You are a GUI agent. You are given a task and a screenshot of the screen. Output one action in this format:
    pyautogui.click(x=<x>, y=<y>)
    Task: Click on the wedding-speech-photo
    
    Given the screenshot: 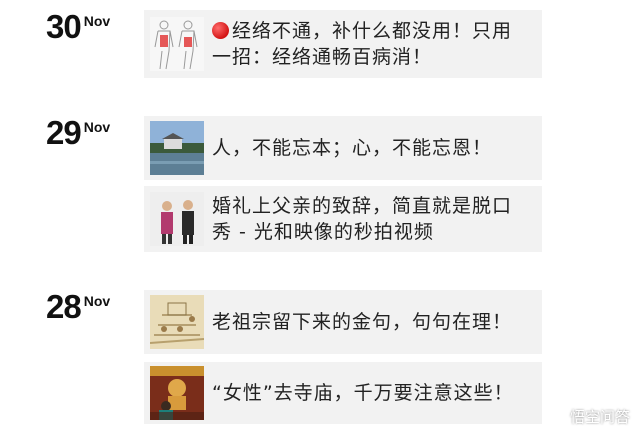 What is the action you would take?
    pyautogui.click(x=177, y=219)
    